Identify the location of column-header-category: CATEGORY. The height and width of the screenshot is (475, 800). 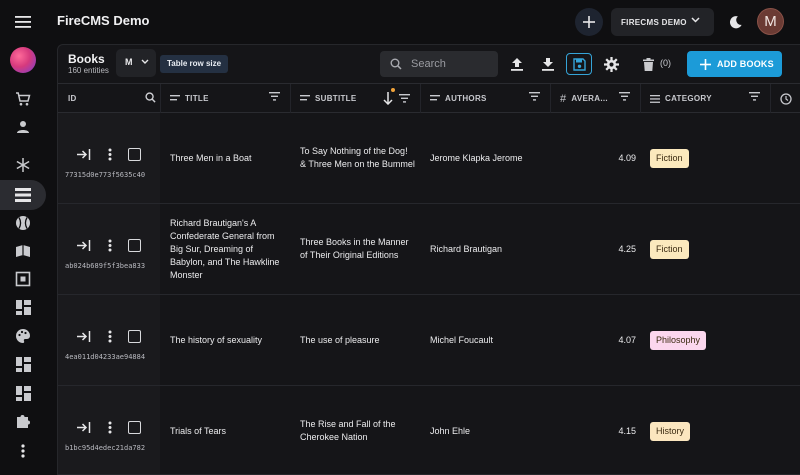
(710, 98).